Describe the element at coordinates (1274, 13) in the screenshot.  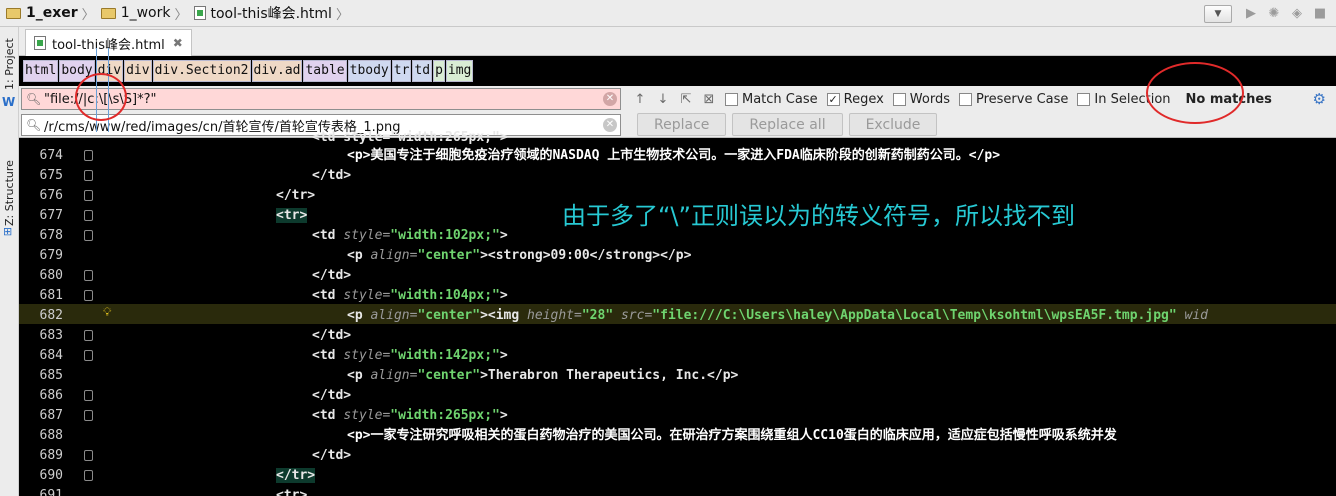
I see `debug-icon: ✺` at that location.